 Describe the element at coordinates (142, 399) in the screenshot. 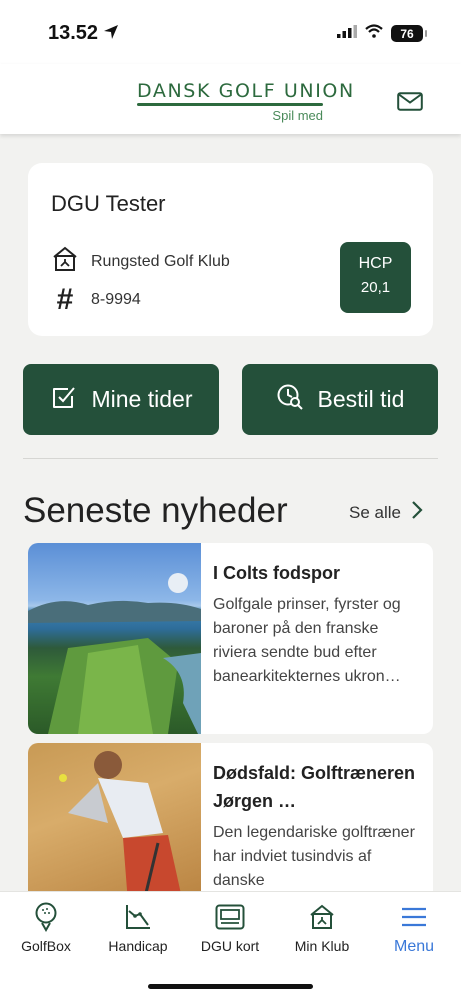

I see `my-times-label: Mine tider` at that location.